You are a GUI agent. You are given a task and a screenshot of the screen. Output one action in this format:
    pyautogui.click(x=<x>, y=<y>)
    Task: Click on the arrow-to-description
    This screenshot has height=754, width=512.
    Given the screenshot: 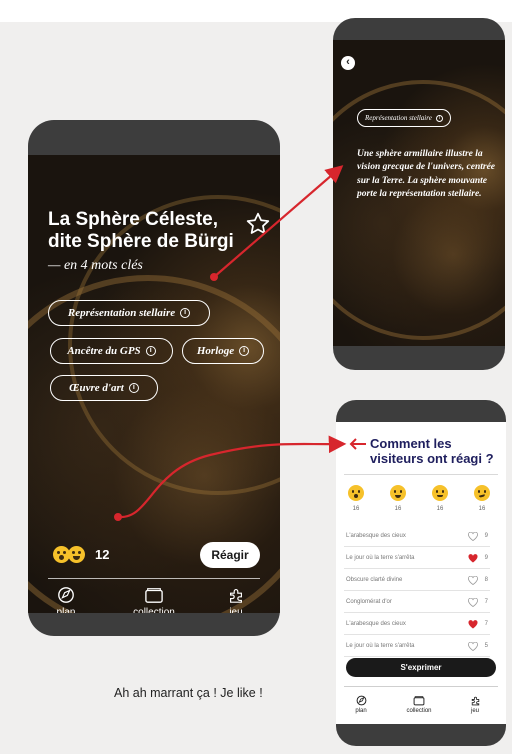 What is the action you would take?
    pyautogui.click(x=278, y=221)
    